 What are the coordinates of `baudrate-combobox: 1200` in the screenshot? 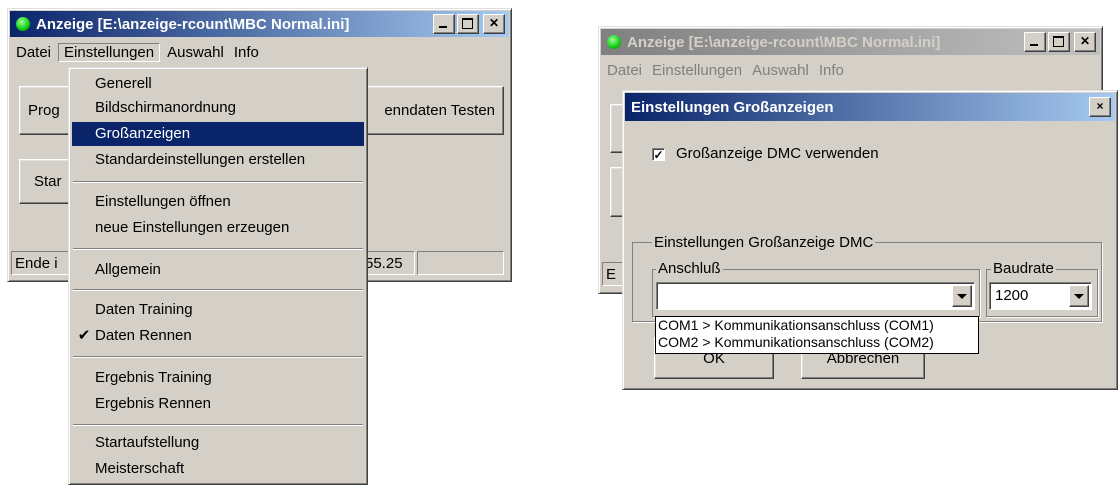 It's located at (1040, 296).